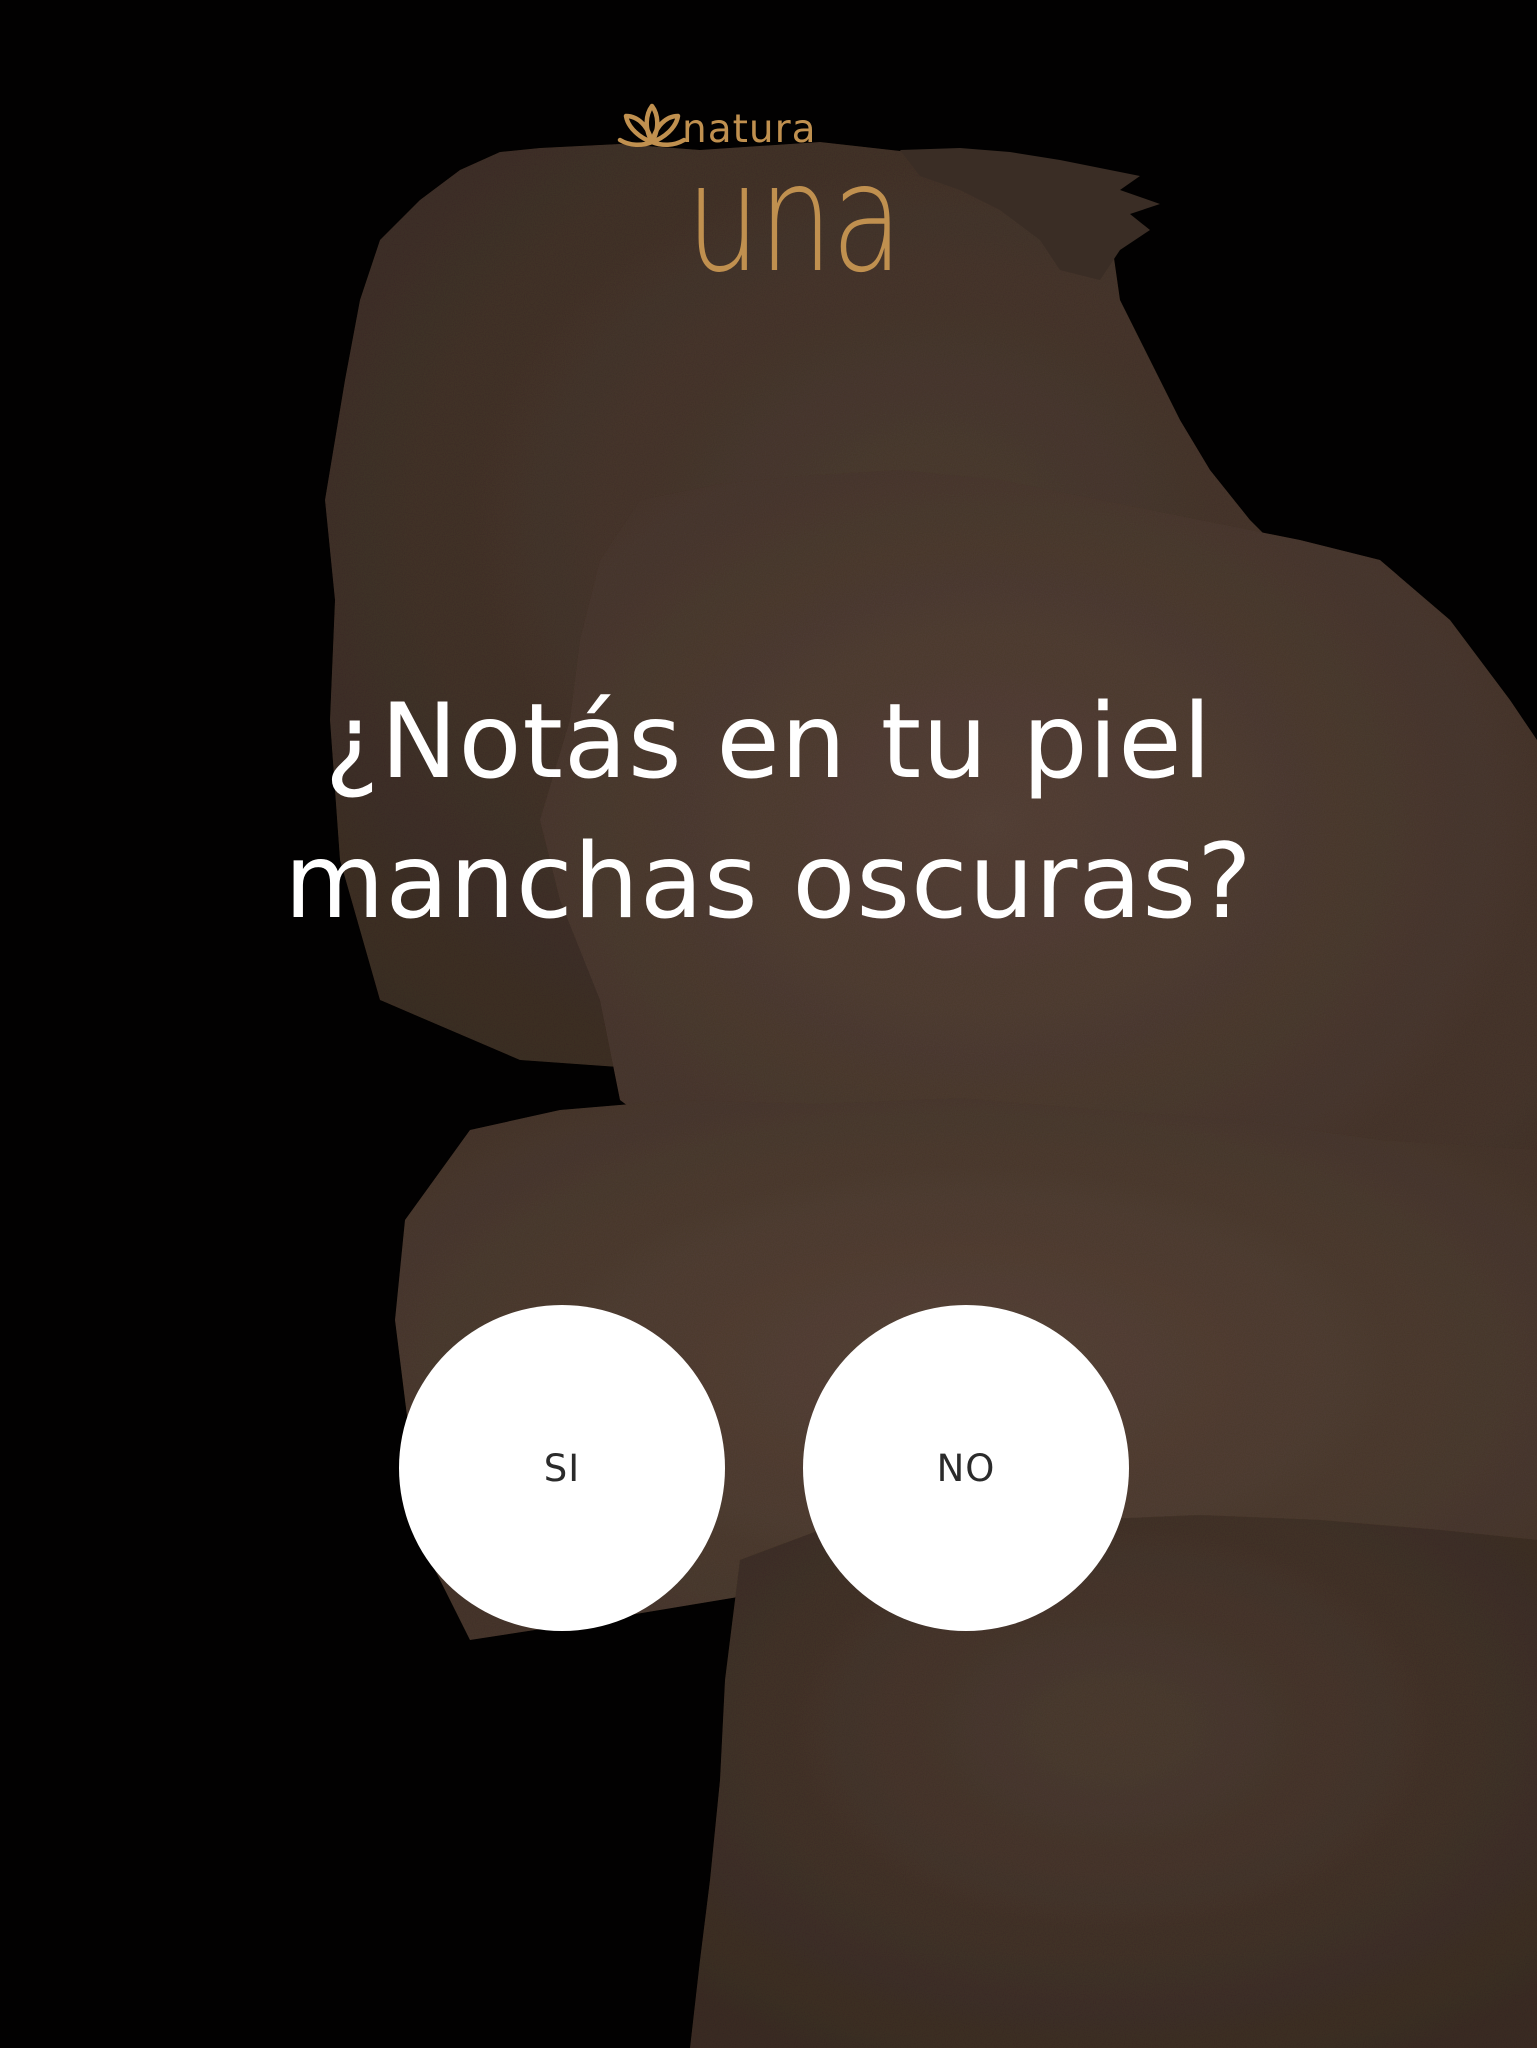  Describe the element at coordinates (768, 742) in the screenshot. I see `question-line-1: ¿Notás en tu piel` at that location.